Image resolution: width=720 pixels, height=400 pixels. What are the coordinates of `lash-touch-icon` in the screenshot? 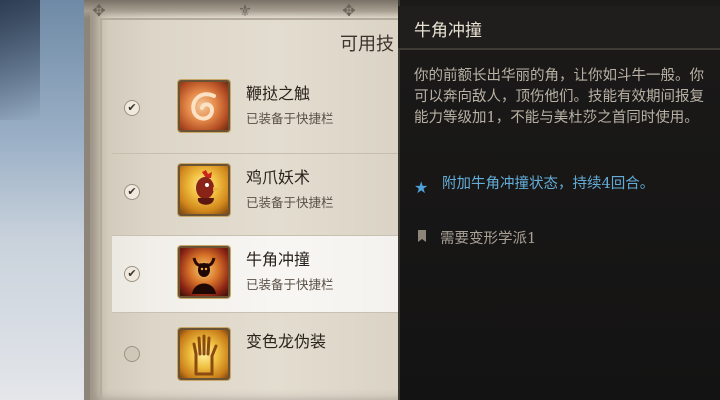 It's located at (204, 106).